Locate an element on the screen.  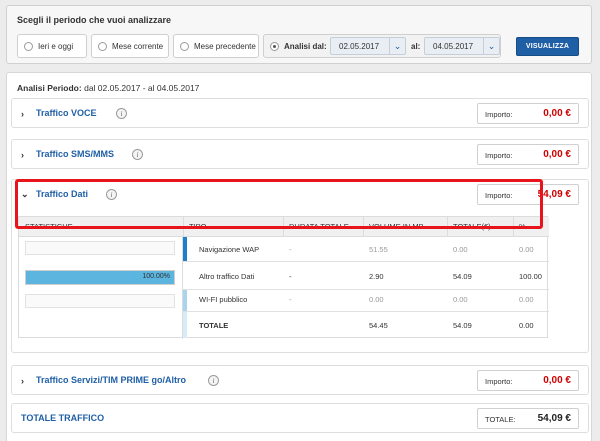
section-title: Traffico Servizi/TIM PRIME go/Altro is located at coordinates (111, 380).